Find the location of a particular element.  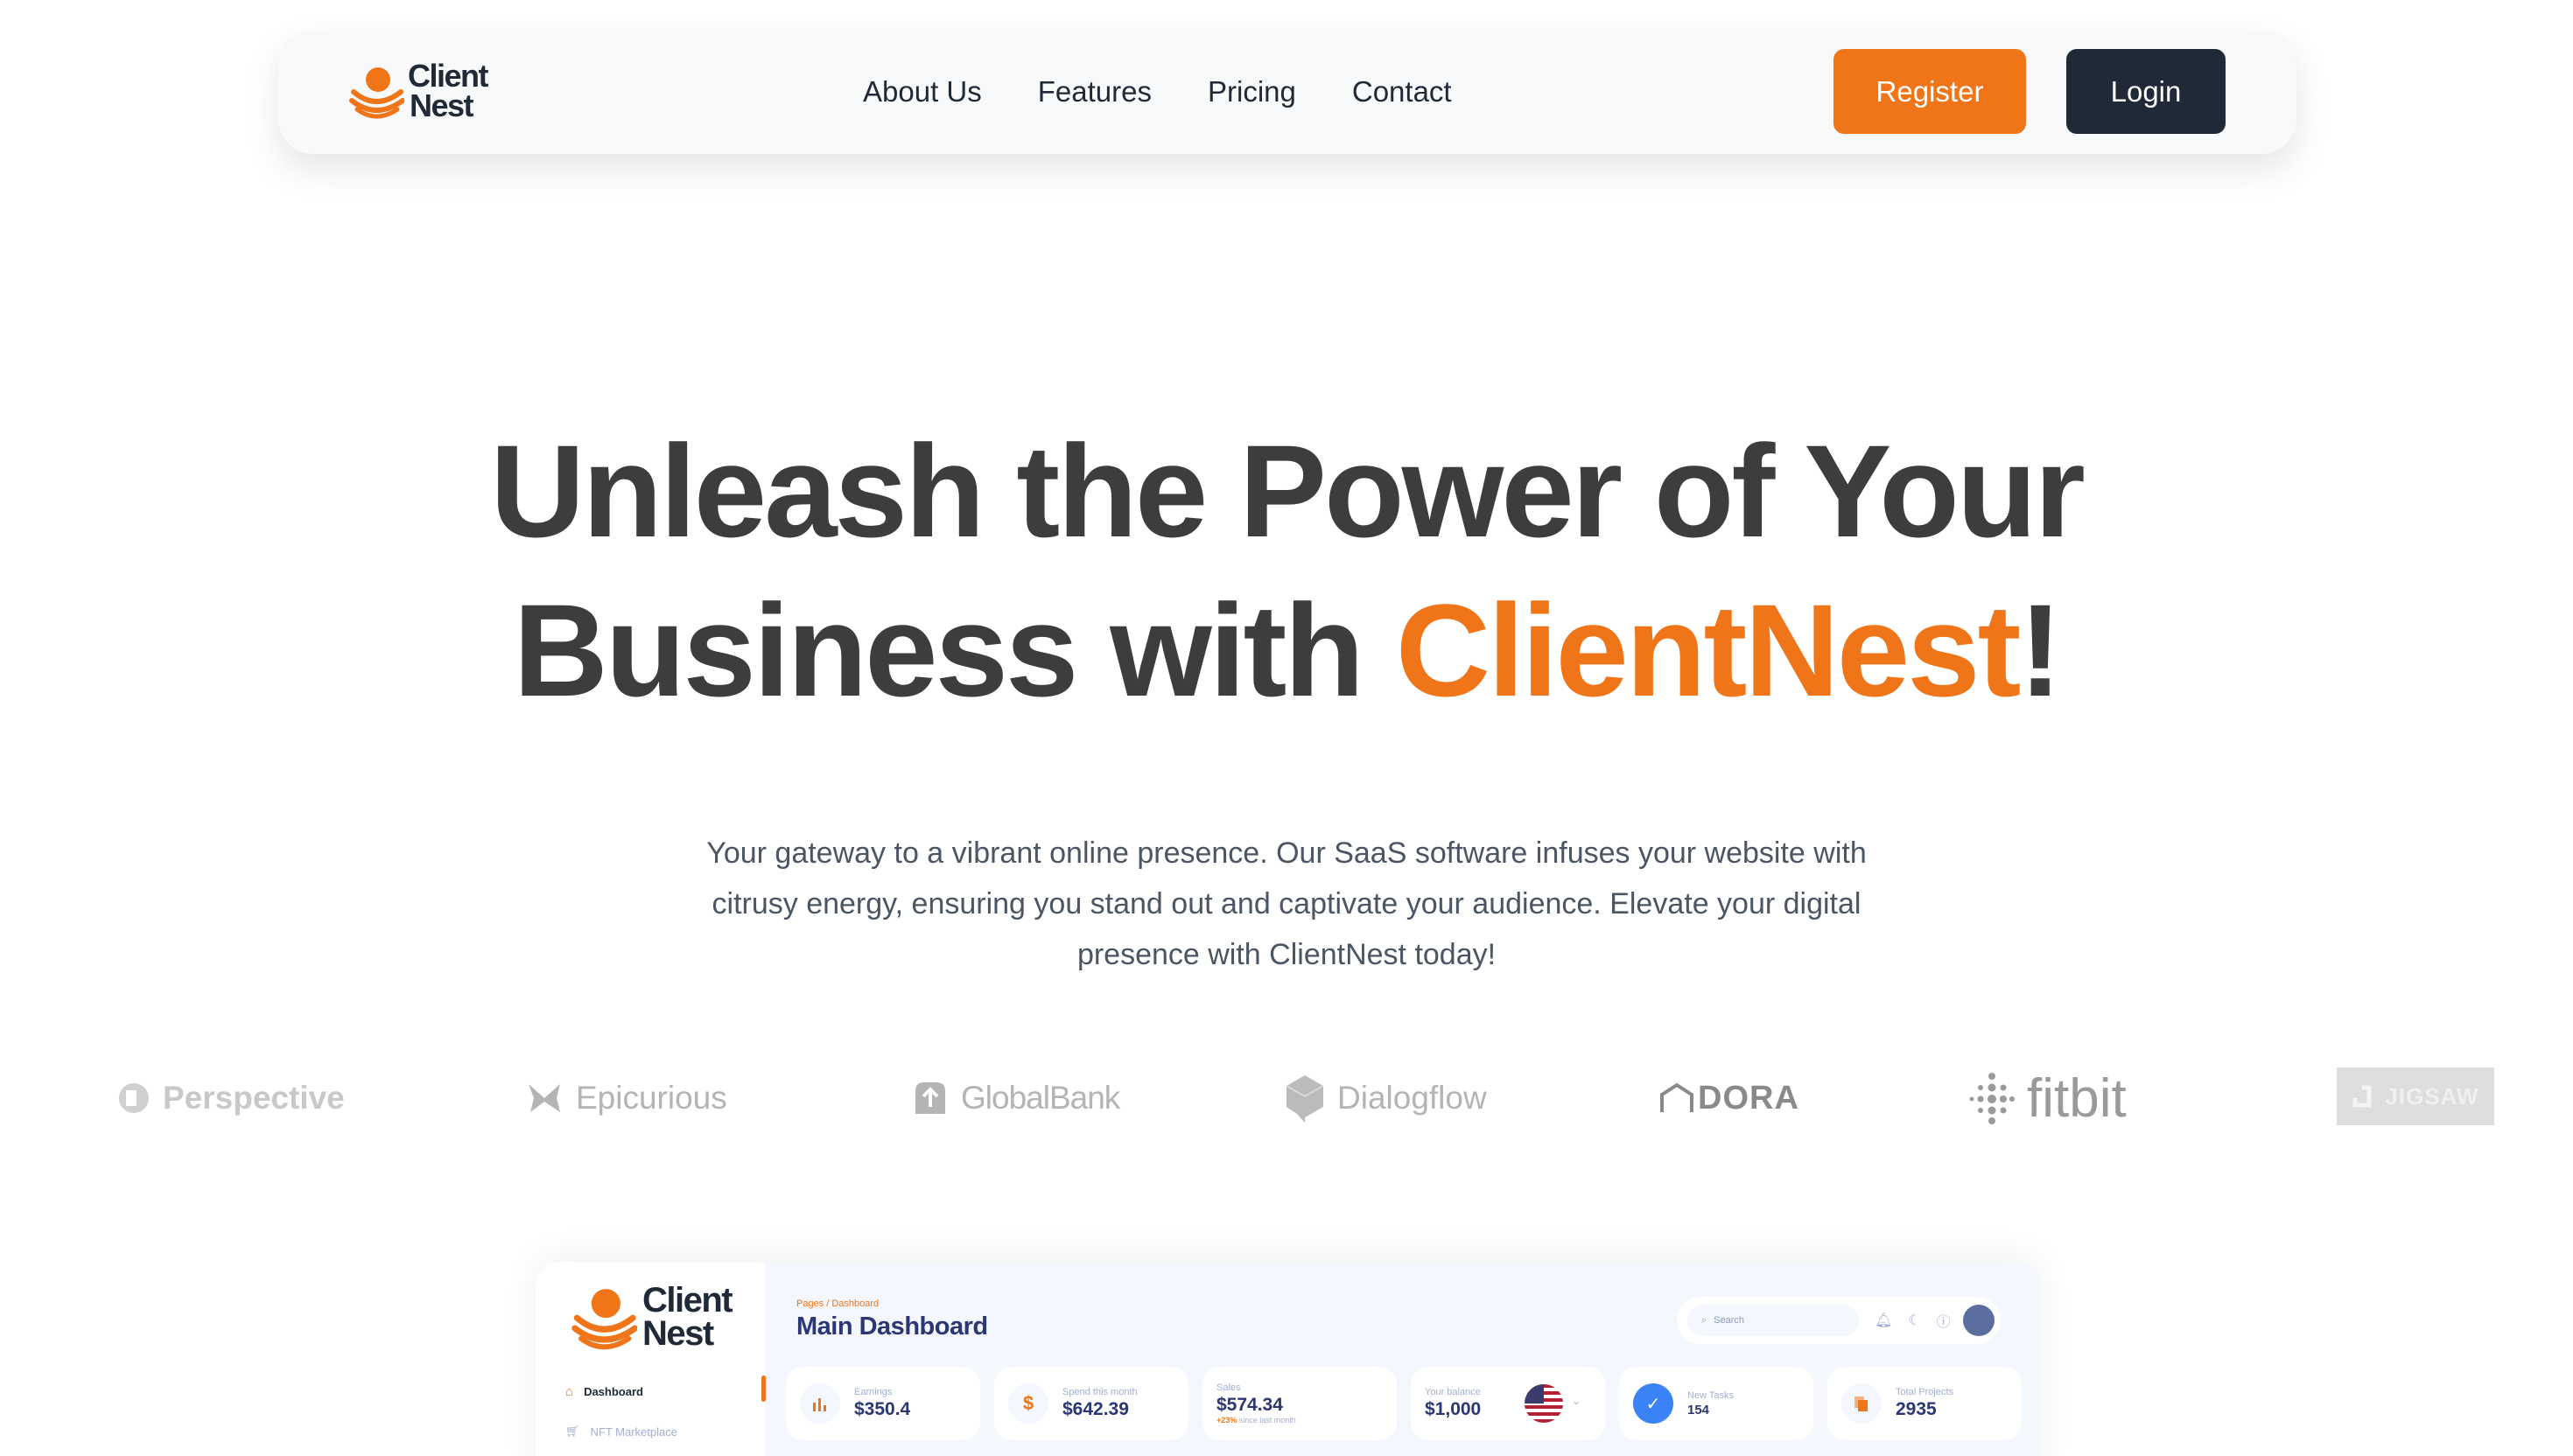

cart-icon: 🛒︎ is located at coordinates (572, 1431).